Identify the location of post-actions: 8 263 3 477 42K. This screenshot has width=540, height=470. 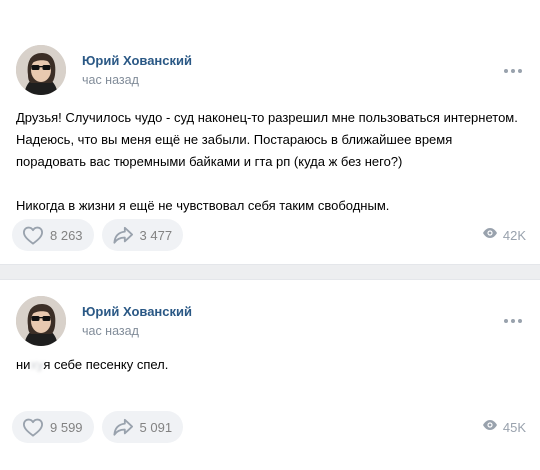
(269, 235).